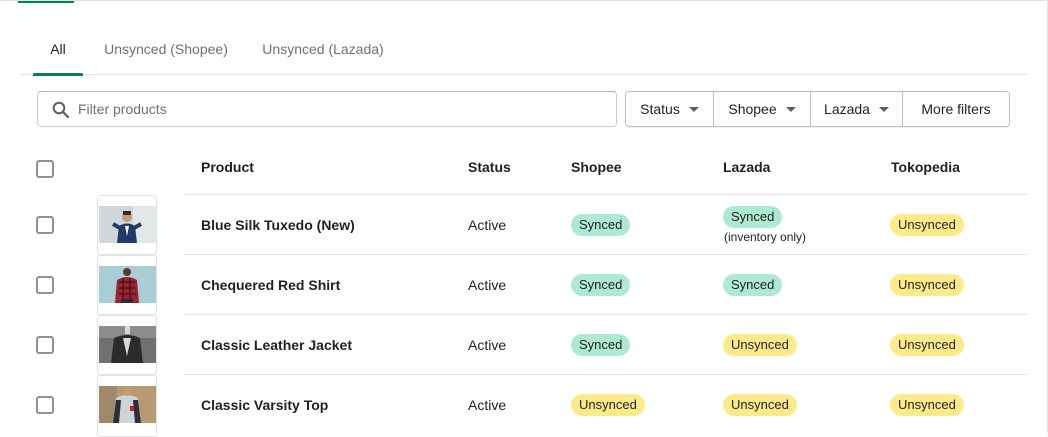  I want to click on shopee-filter-button: Shopee, so click(762, 109).